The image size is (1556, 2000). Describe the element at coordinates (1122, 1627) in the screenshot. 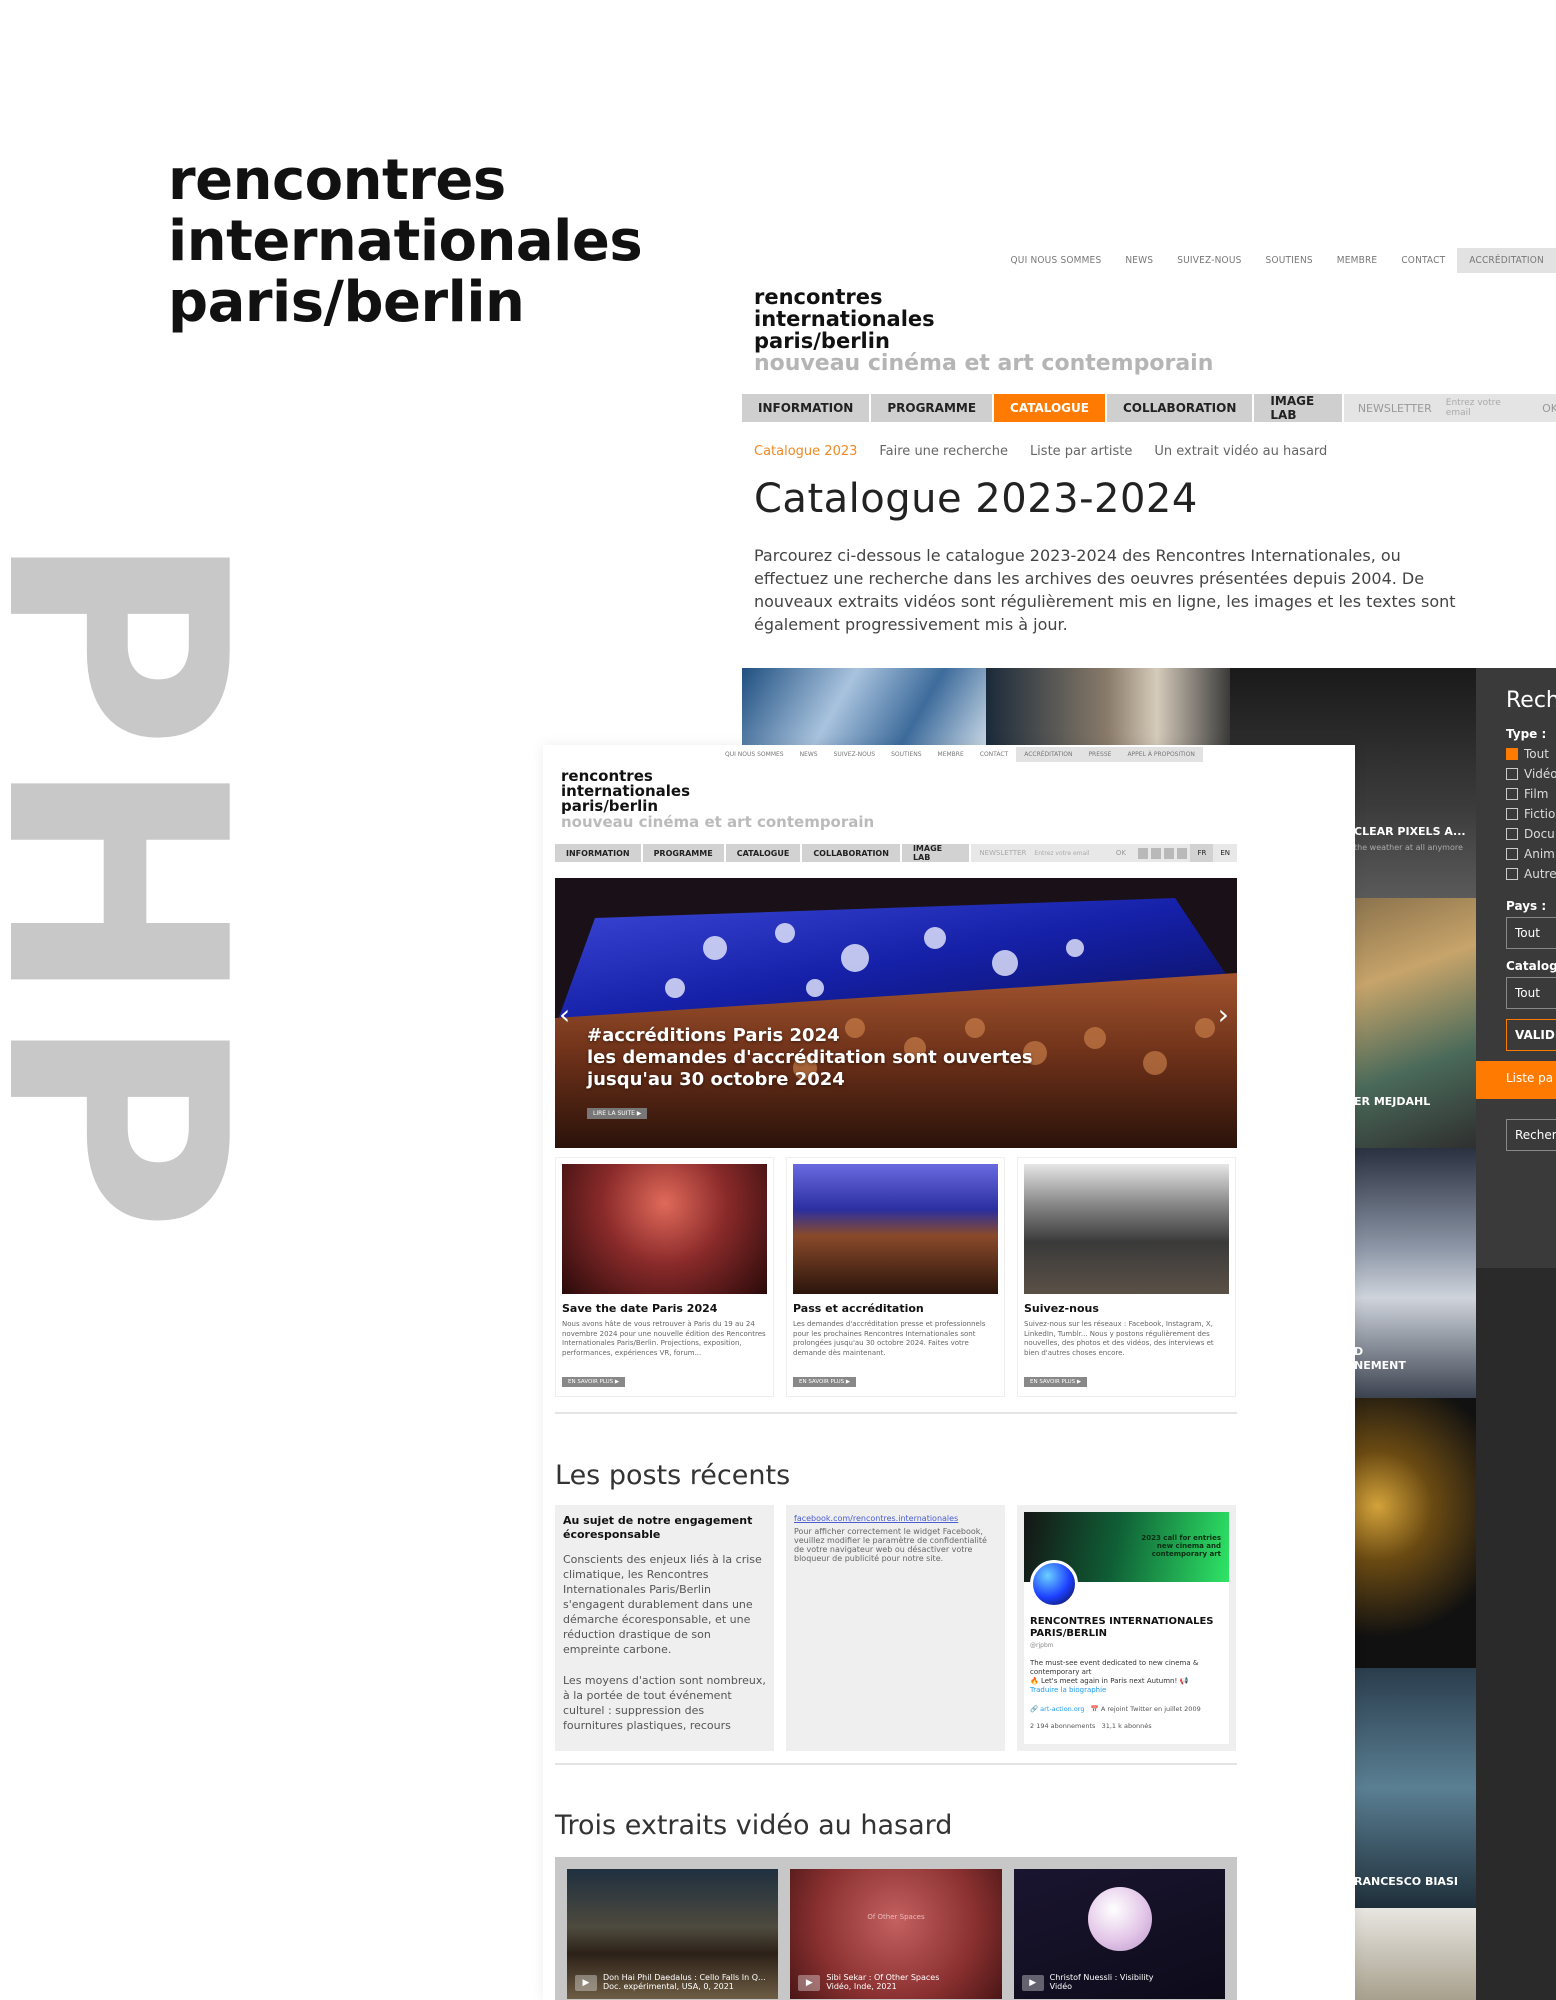

I see `twitter-name: RENCONTRES INTERNATIONALES PARIS/BERLIN` at that location.